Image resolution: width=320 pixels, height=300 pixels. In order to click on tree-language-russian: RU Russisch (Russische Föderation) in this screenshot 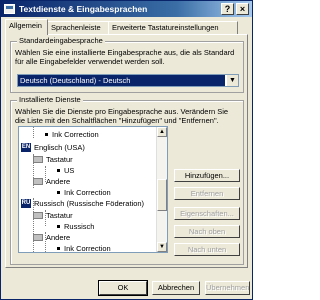, I will do `click(82, 203)`.